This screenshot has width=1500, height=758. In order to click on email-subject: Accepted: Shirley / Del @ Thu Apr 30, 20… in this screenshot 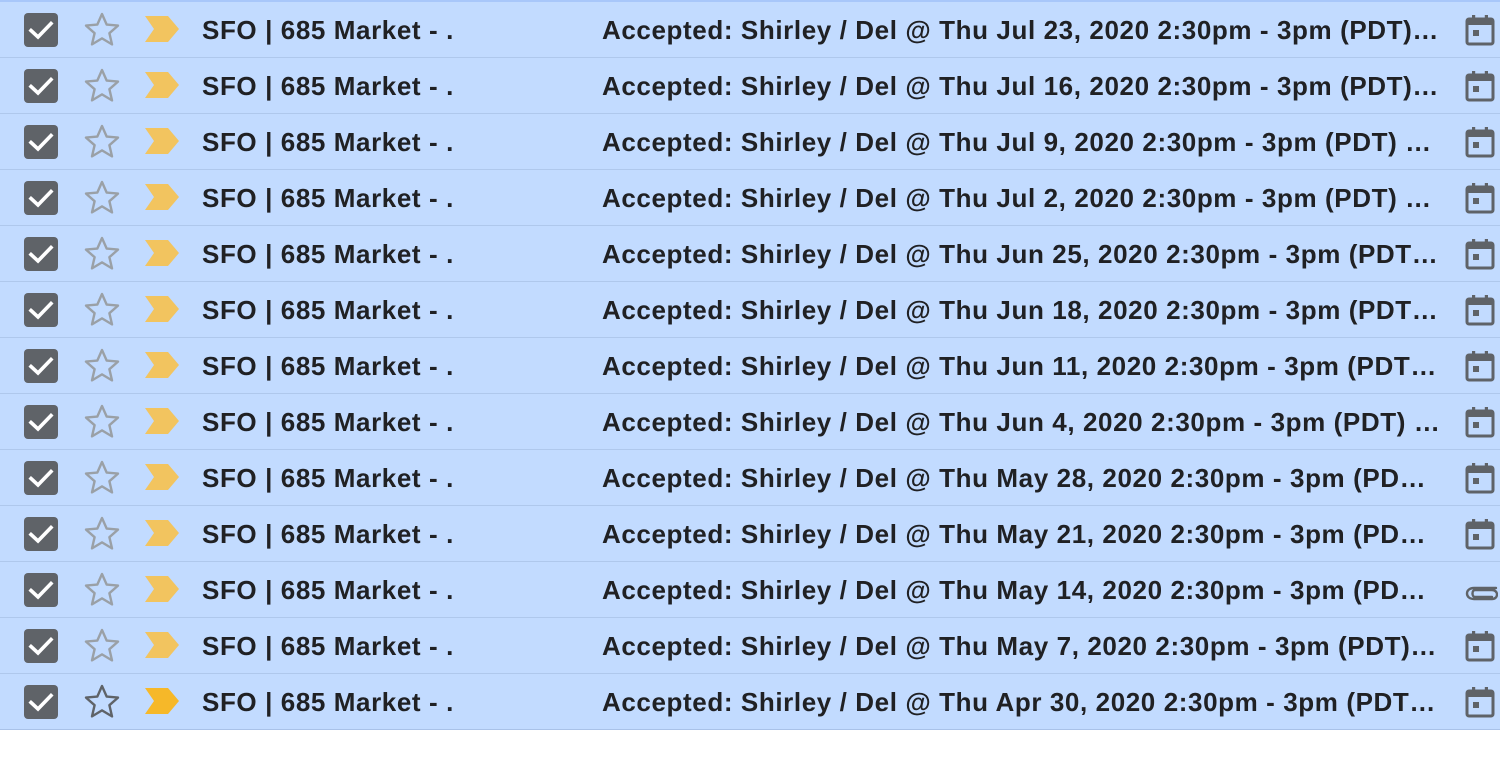, I will do `click(1021, 702)`.